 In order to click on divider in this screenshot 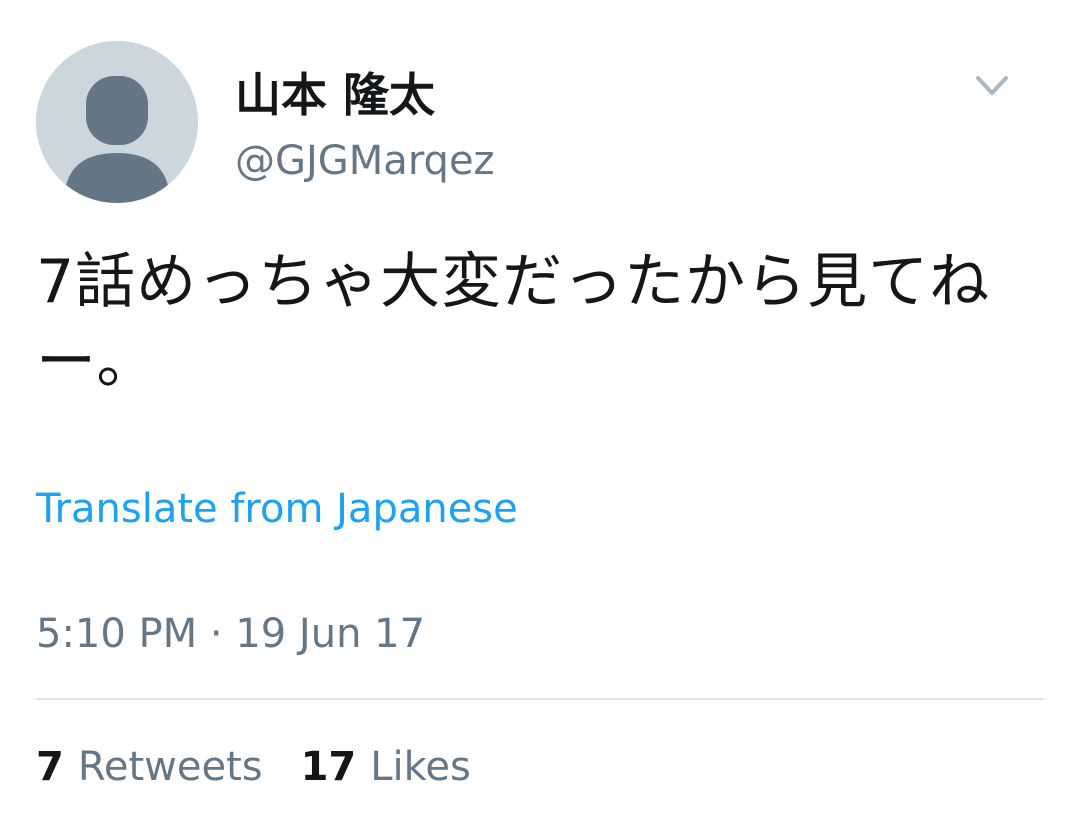, I will do `click(540, 699)`.